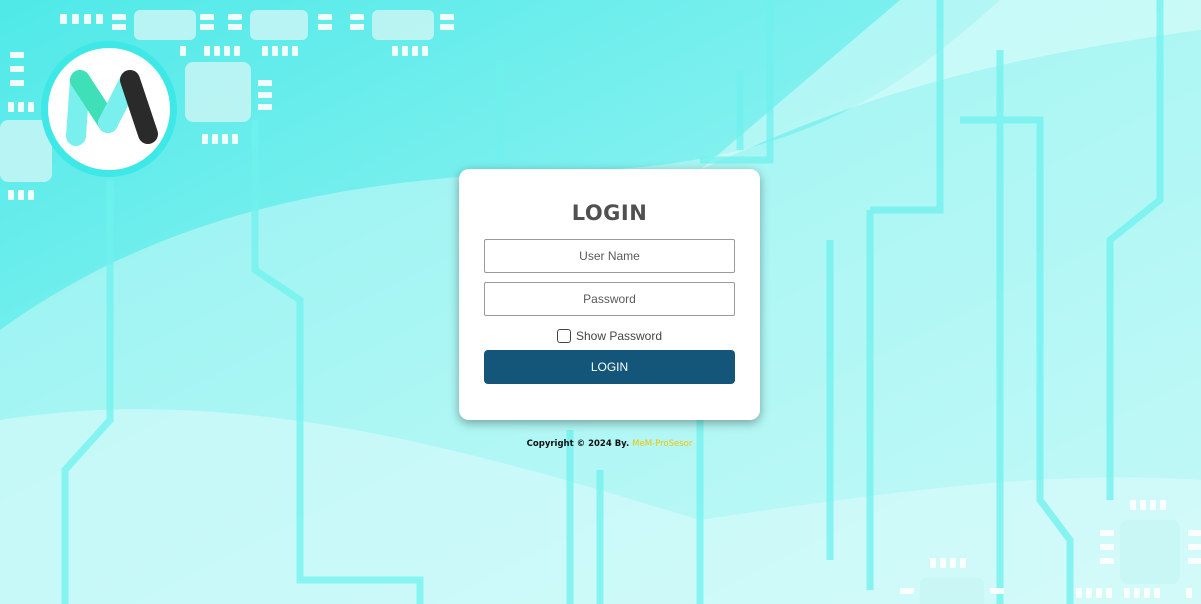  Describe the element at coordinates (619, 336) in the screenshot. I see `show-password-label: Show Password` at that location.